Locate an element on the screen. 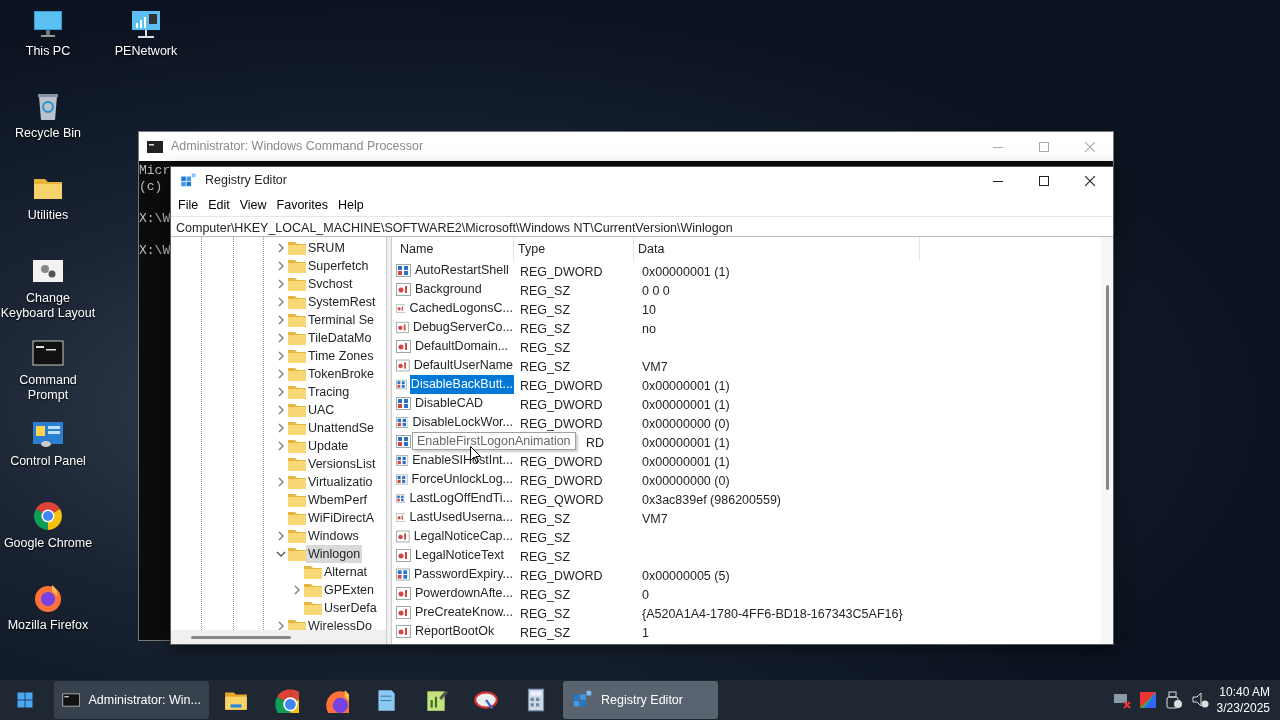 This screenshot has width=1280, height=720. value-name: LegalNoticeText is located at coordinates (464, 555).